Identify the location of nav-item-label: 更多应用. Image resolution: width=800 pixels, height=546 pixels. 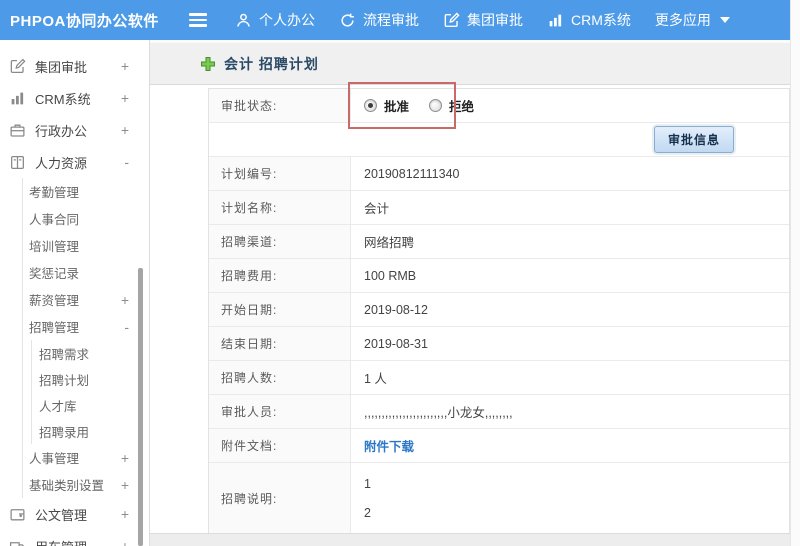
(682, 20).